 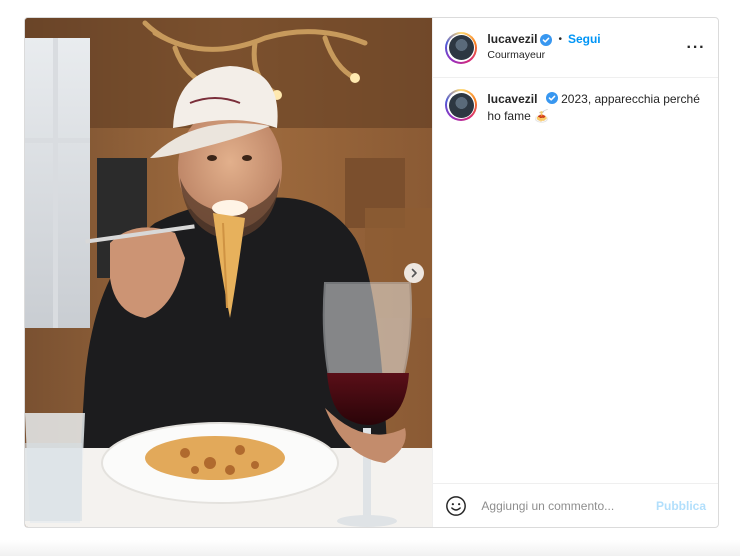 I want to click on comment-bar: Pubblica, so click(x=575, y=505).